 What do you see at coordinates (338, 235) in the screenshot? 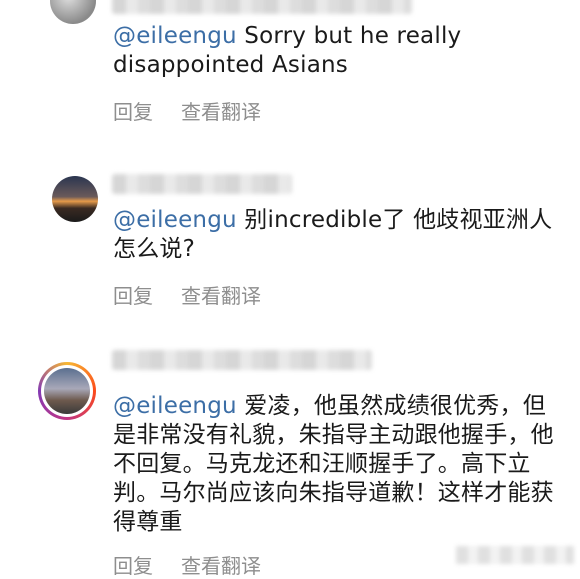
I see `comment-text: @eileengu 别incredible了 他歧视亚洲人怎么说?` at bounding box center [338, 235].